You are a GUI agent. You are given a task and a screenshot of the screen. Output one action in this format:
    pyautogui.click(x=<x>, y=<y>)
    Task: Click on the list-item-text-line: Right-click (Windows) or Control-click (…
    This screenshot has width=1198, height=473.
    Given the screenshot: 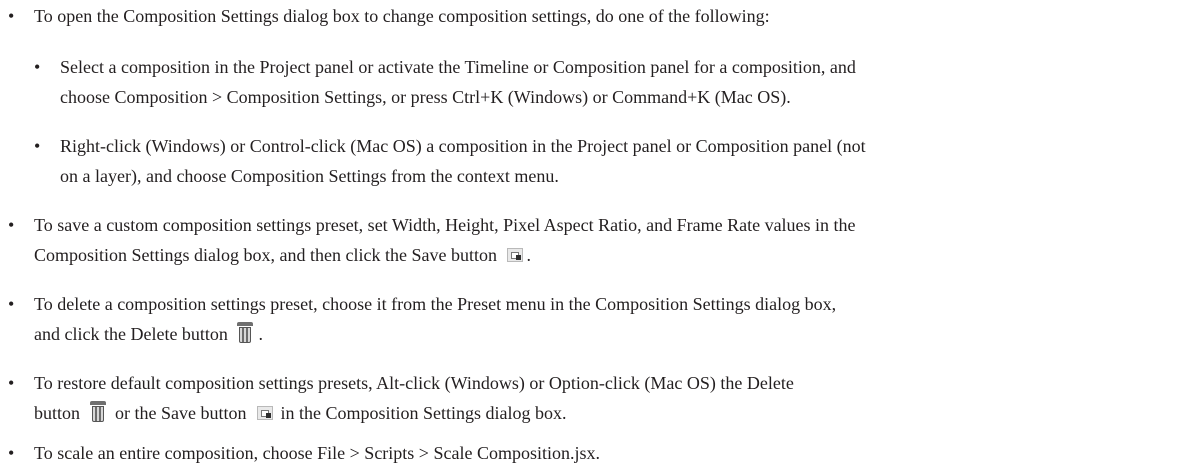 What is the action you would take?
    pyautogui.click(x=463, y=146)
    